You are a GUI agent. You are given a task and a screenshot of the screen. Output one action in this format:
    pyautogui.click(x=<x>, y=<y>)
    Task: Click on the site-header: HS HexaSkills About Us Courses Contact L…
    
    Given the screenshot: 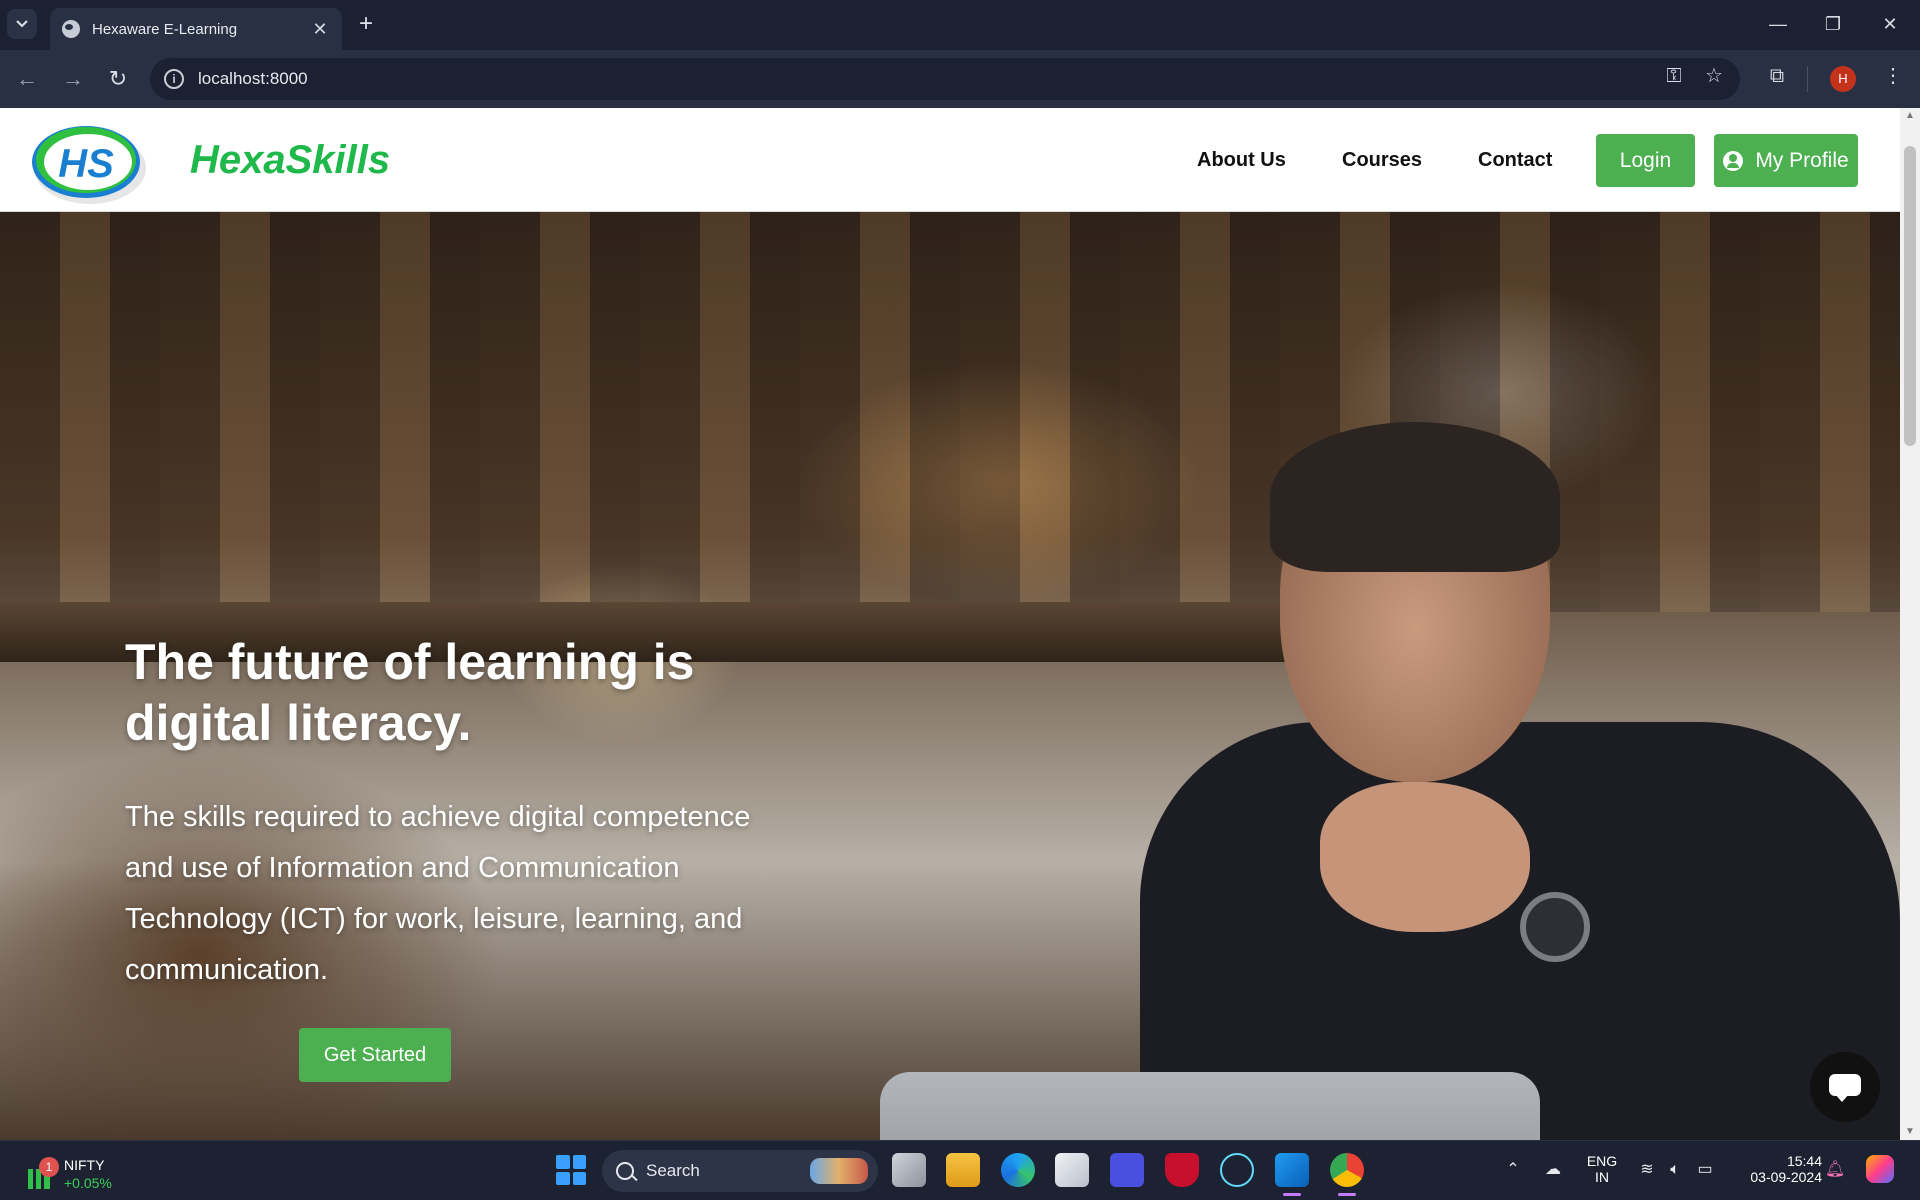 What is the action you would take?
    pyautogui.click(x=950, y=160)
    